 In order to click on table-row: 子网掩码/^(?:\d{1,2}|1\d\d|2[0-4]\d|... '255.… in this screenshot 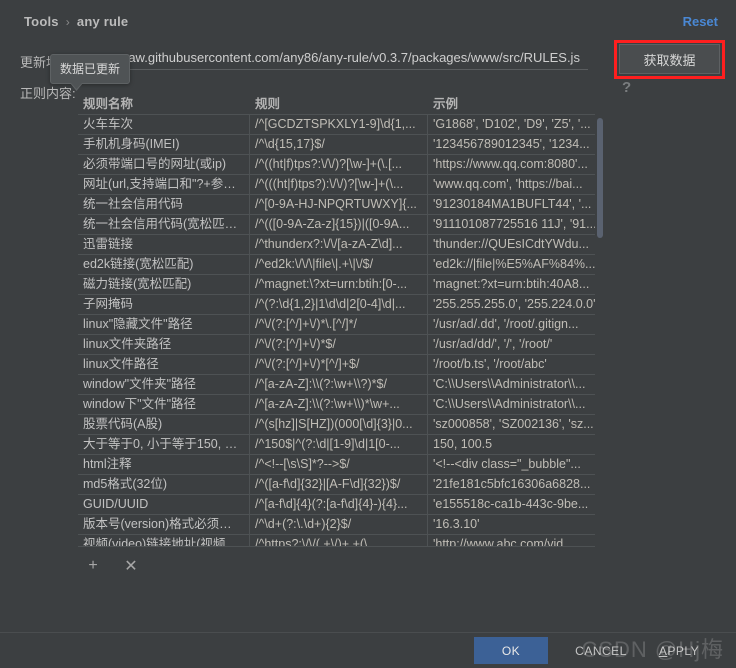, I will do `click(341, 305)`.